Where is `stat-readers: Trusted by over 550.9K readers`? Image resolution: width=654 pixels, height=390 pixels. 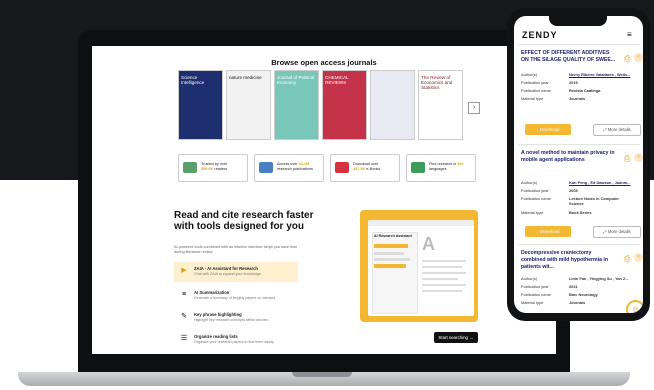 stat-readers: Trusted by over 550.9K readers is located at coordinates (213, 168).